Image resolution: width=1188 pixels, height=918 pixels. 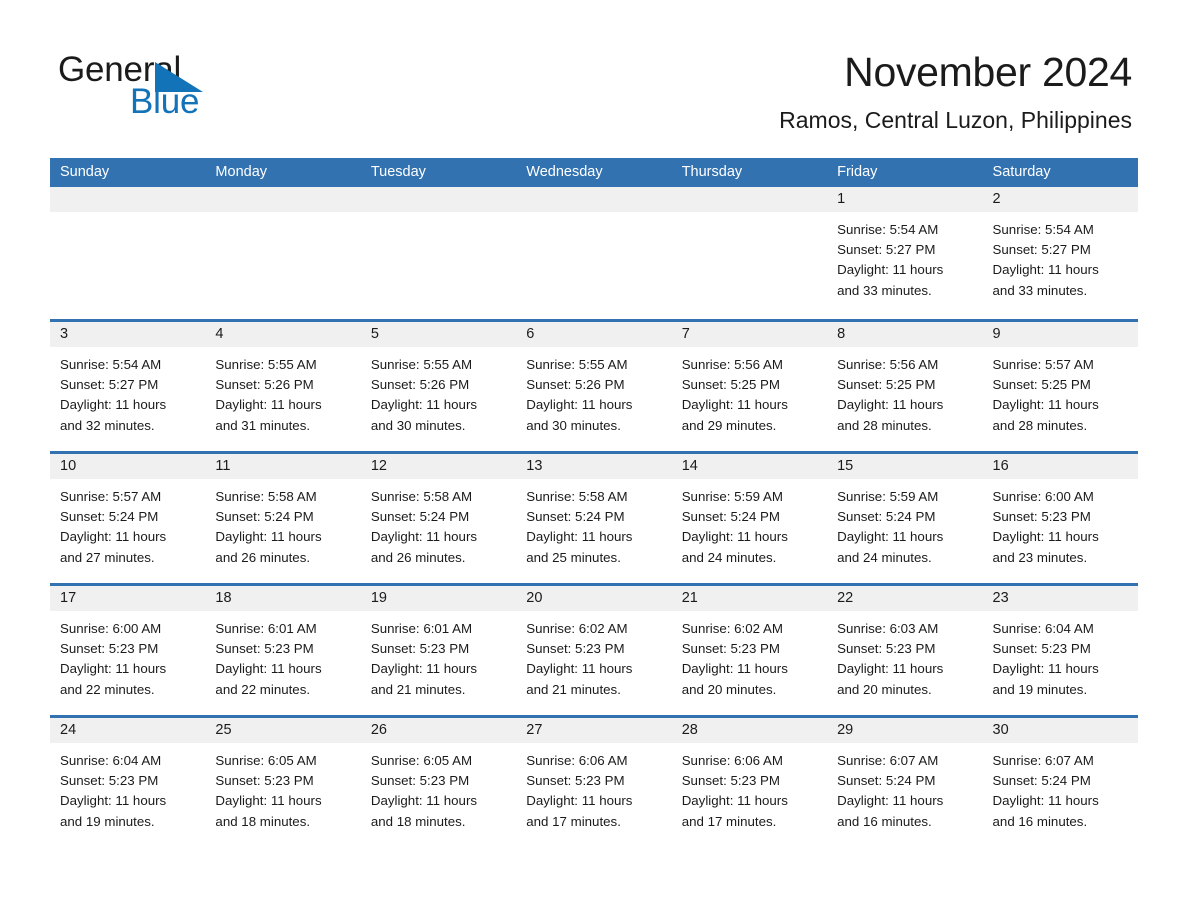 What do you see at coordinates (263, 557) in the screenshot?
I see `daylight-text-line2: and 26 minutes.` at bounding box center [263, 557].